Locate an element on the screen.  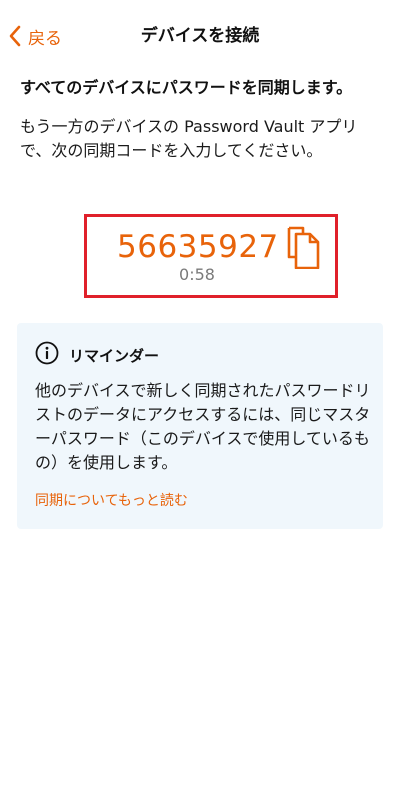
copy-code-button is located at coordinates (303, 247).